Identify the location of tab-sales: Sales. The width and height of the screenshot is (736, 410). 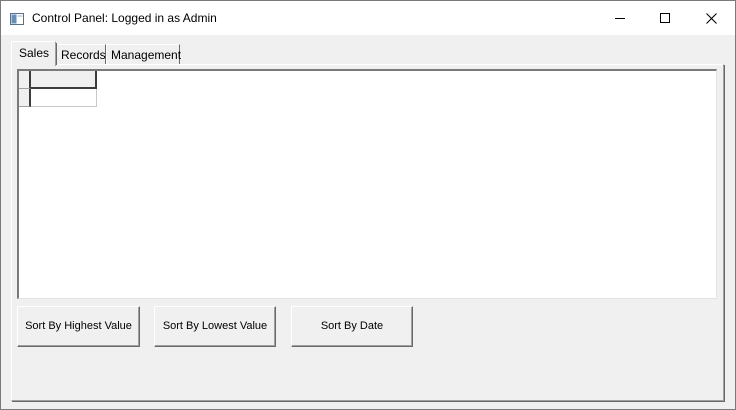
(34, 53).